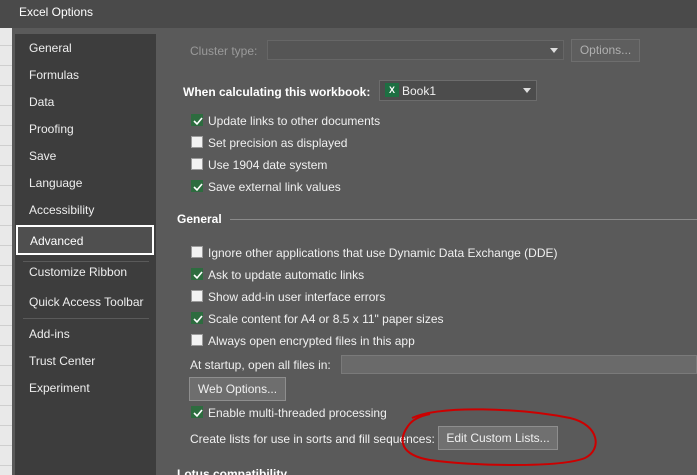 The height and width of the screenshot is (475, 697). What do you see at coordinates (84, 388) in the screenshot?
I see `sidebar-item-experiment: Experiment` at bounding box center [84, 388].